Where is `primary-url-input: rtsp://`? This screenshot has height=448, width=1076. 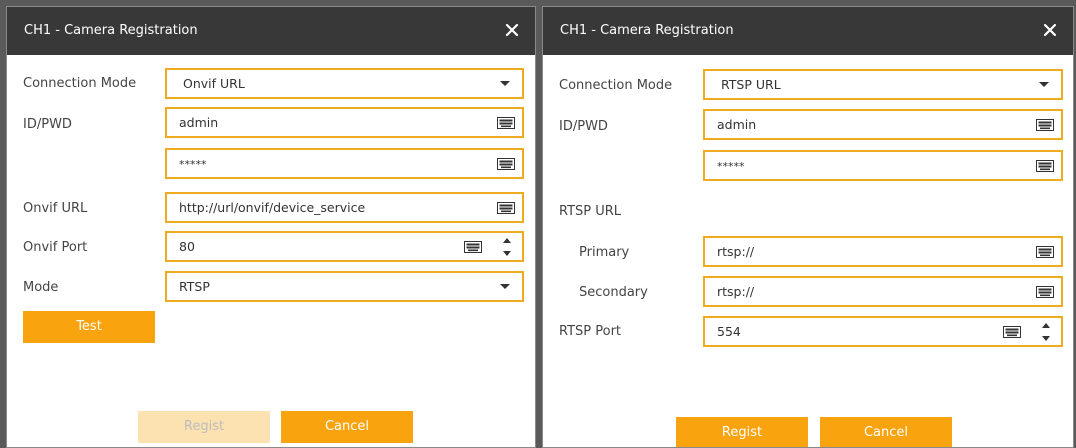 primary-url-input: rtsp:// is located at coordinates (883, 251).